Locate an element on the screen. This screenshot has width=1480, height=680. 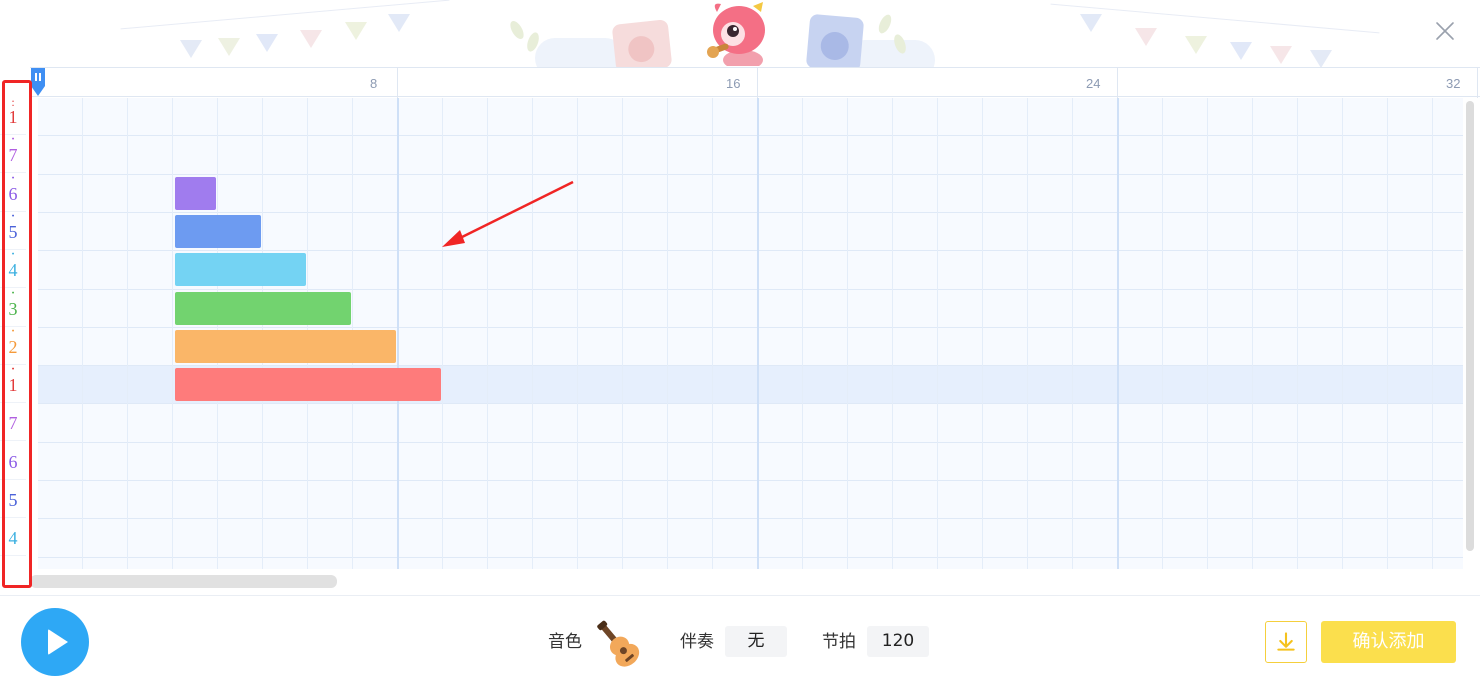
accompaniment-select: 无 is located at coordinates (756, 641).